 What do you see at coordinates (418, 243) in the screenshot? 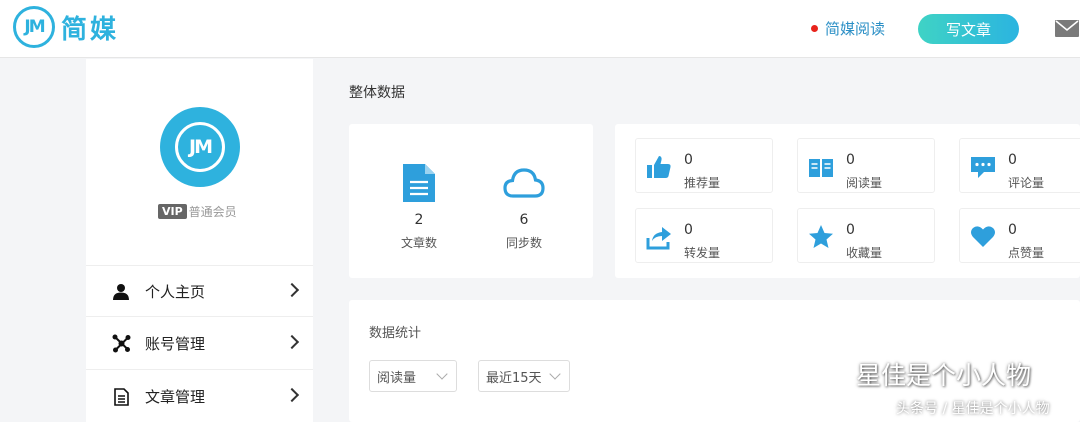
I see `articles-label: 文章数` at bounding box center [418, 243].